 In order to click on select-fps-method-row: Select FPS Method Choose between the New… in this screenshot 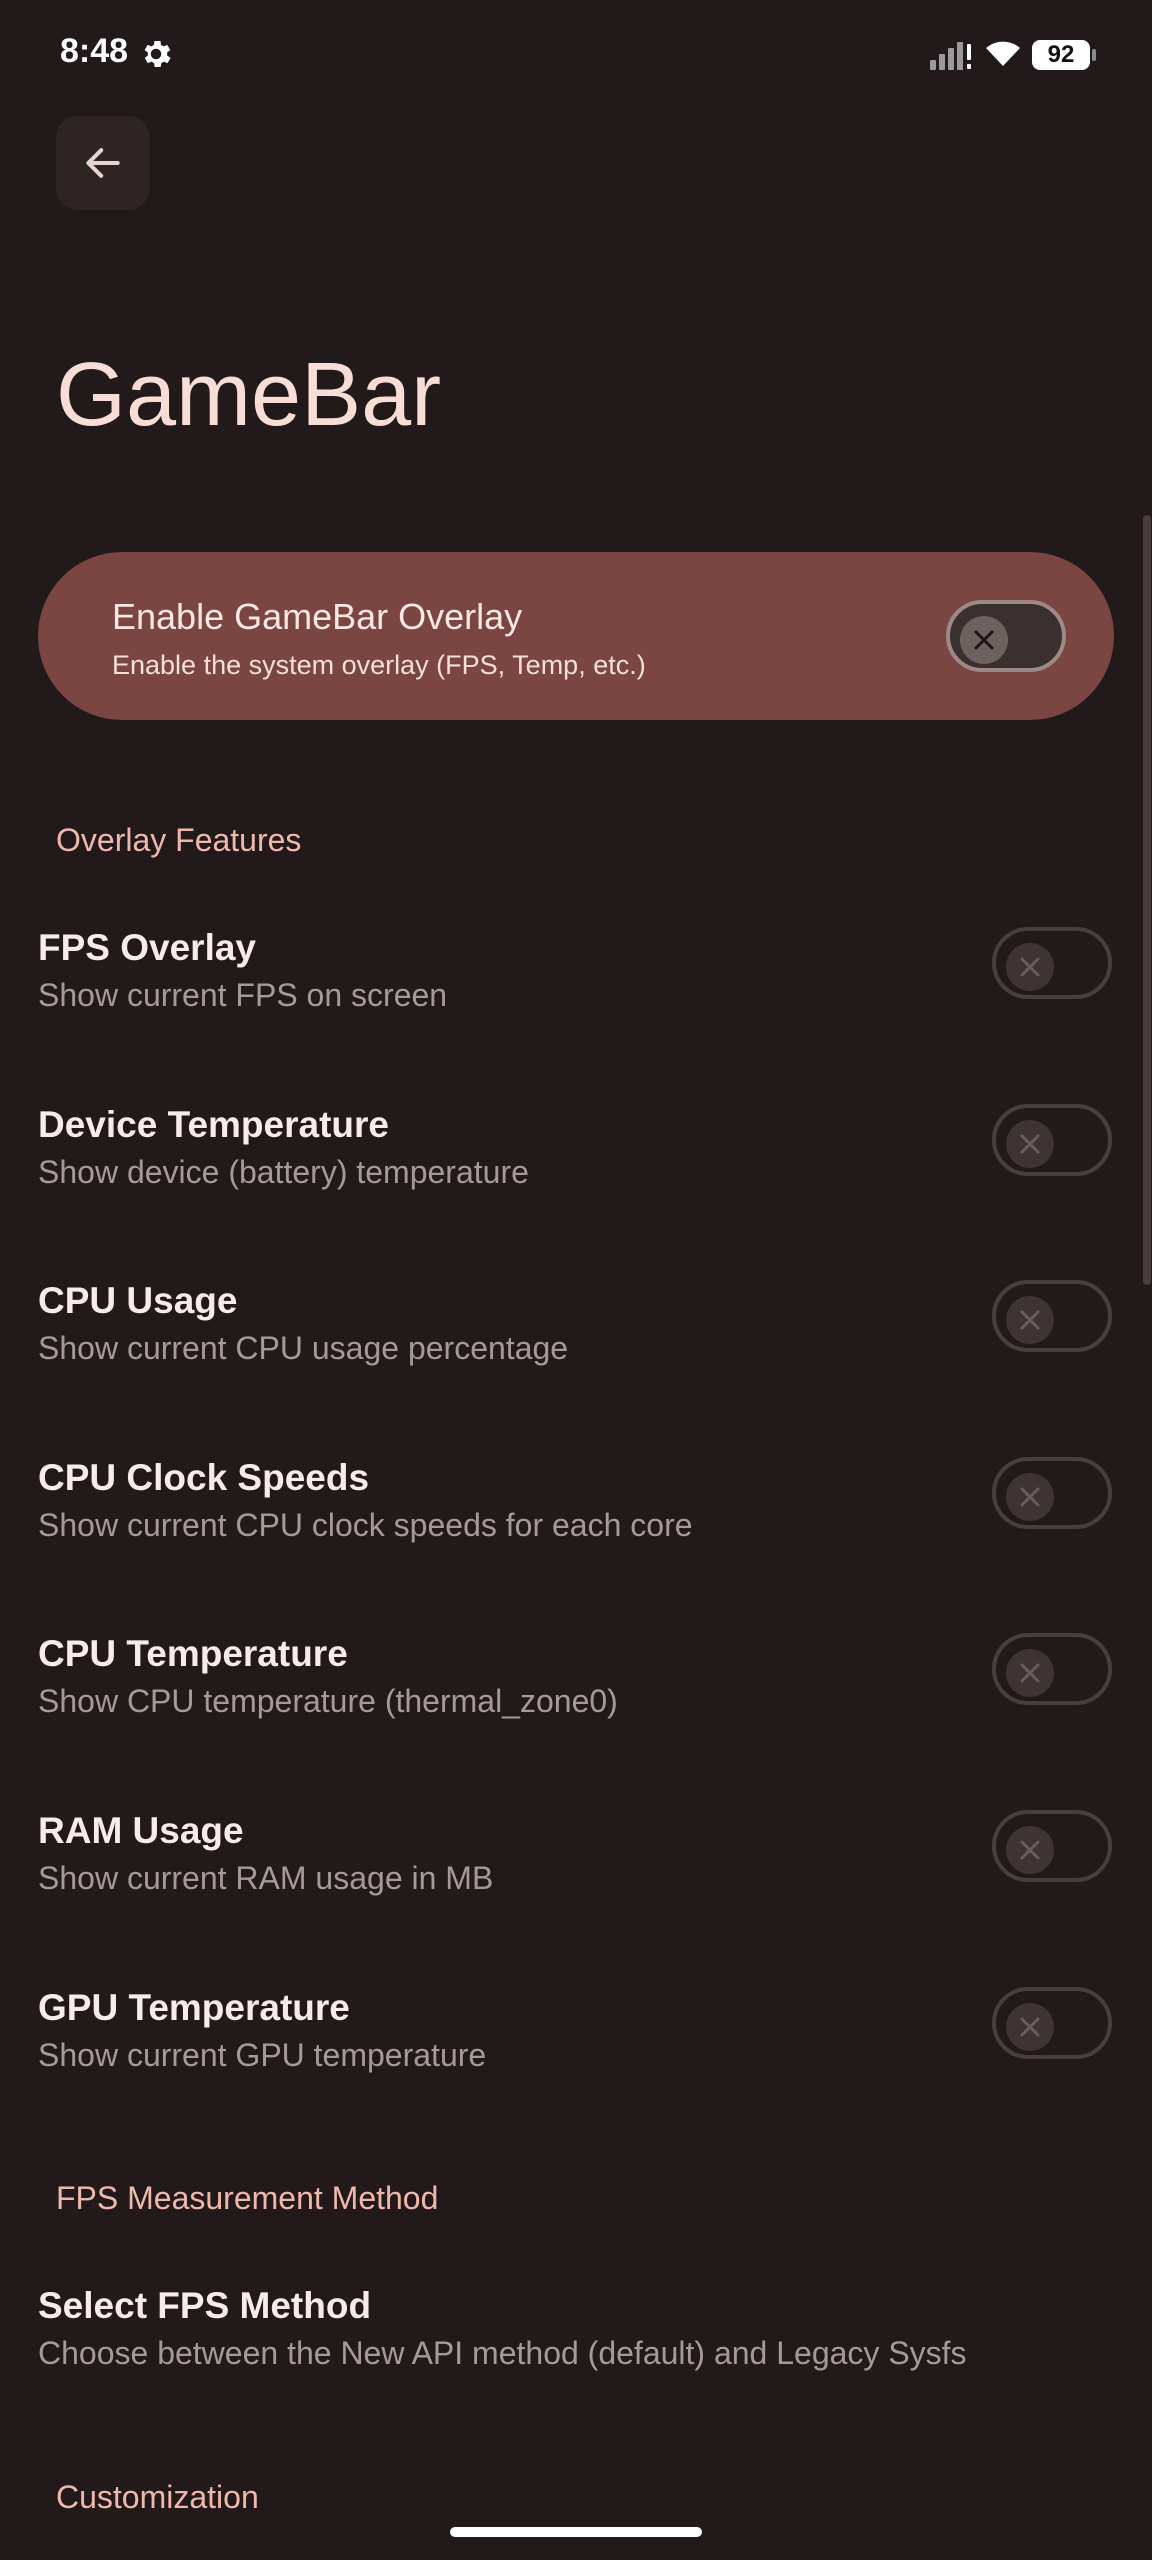, I will do `click(576, 2373)`.